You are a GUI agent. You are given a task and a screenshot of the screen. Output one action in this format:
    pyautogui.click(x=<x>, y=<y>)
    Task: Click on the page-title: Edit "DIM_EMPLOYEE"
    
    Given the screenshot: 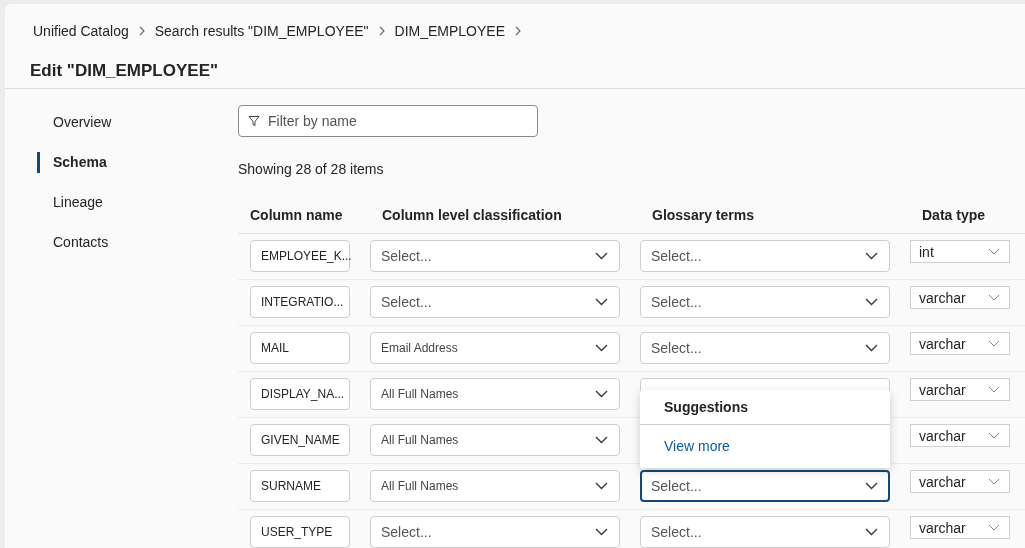 What is the action you would take?
    pyautogui.click(x=515, y=65)
    